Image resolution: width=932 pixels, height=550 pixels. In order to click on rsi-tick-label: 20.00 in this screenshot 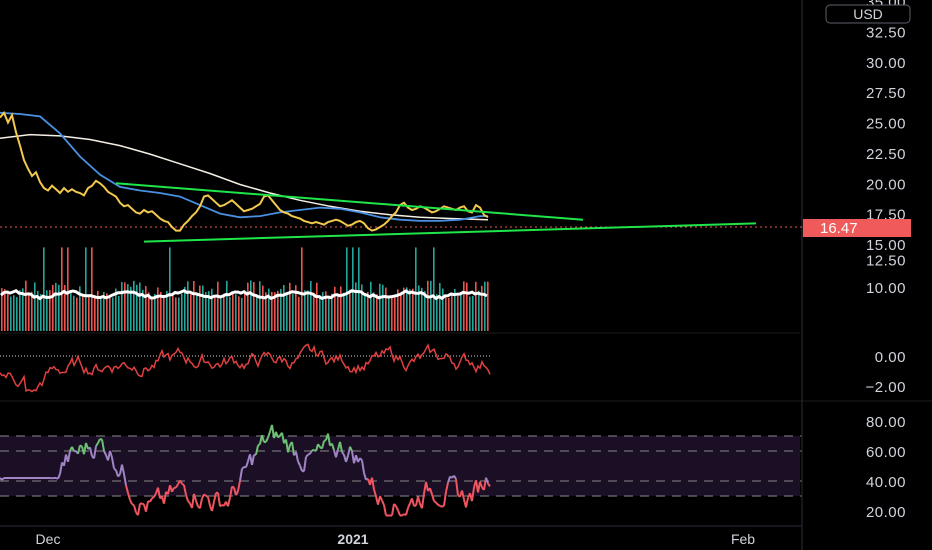, I will do `click(886, 512)`.